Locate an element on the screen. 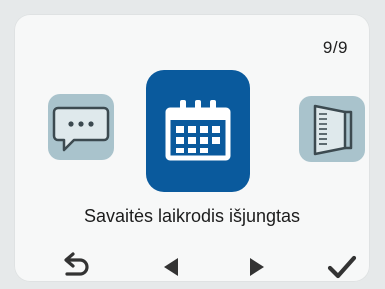  menu-item-messages is located at coordinates (81, 127).